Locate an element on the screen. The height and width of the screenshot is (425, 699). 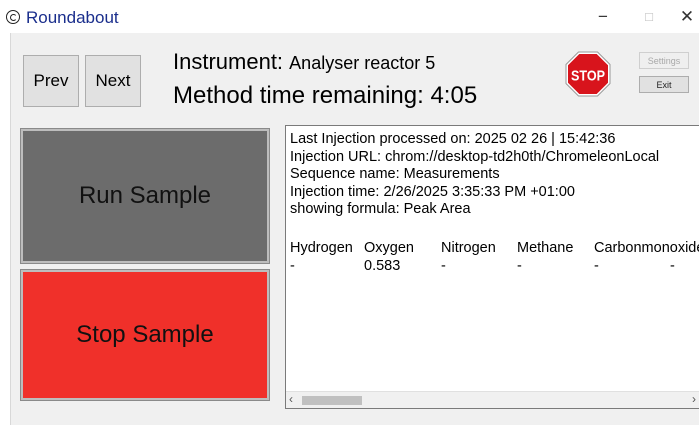
stop-sign-text: STOP is located at coordinates (588, 76).